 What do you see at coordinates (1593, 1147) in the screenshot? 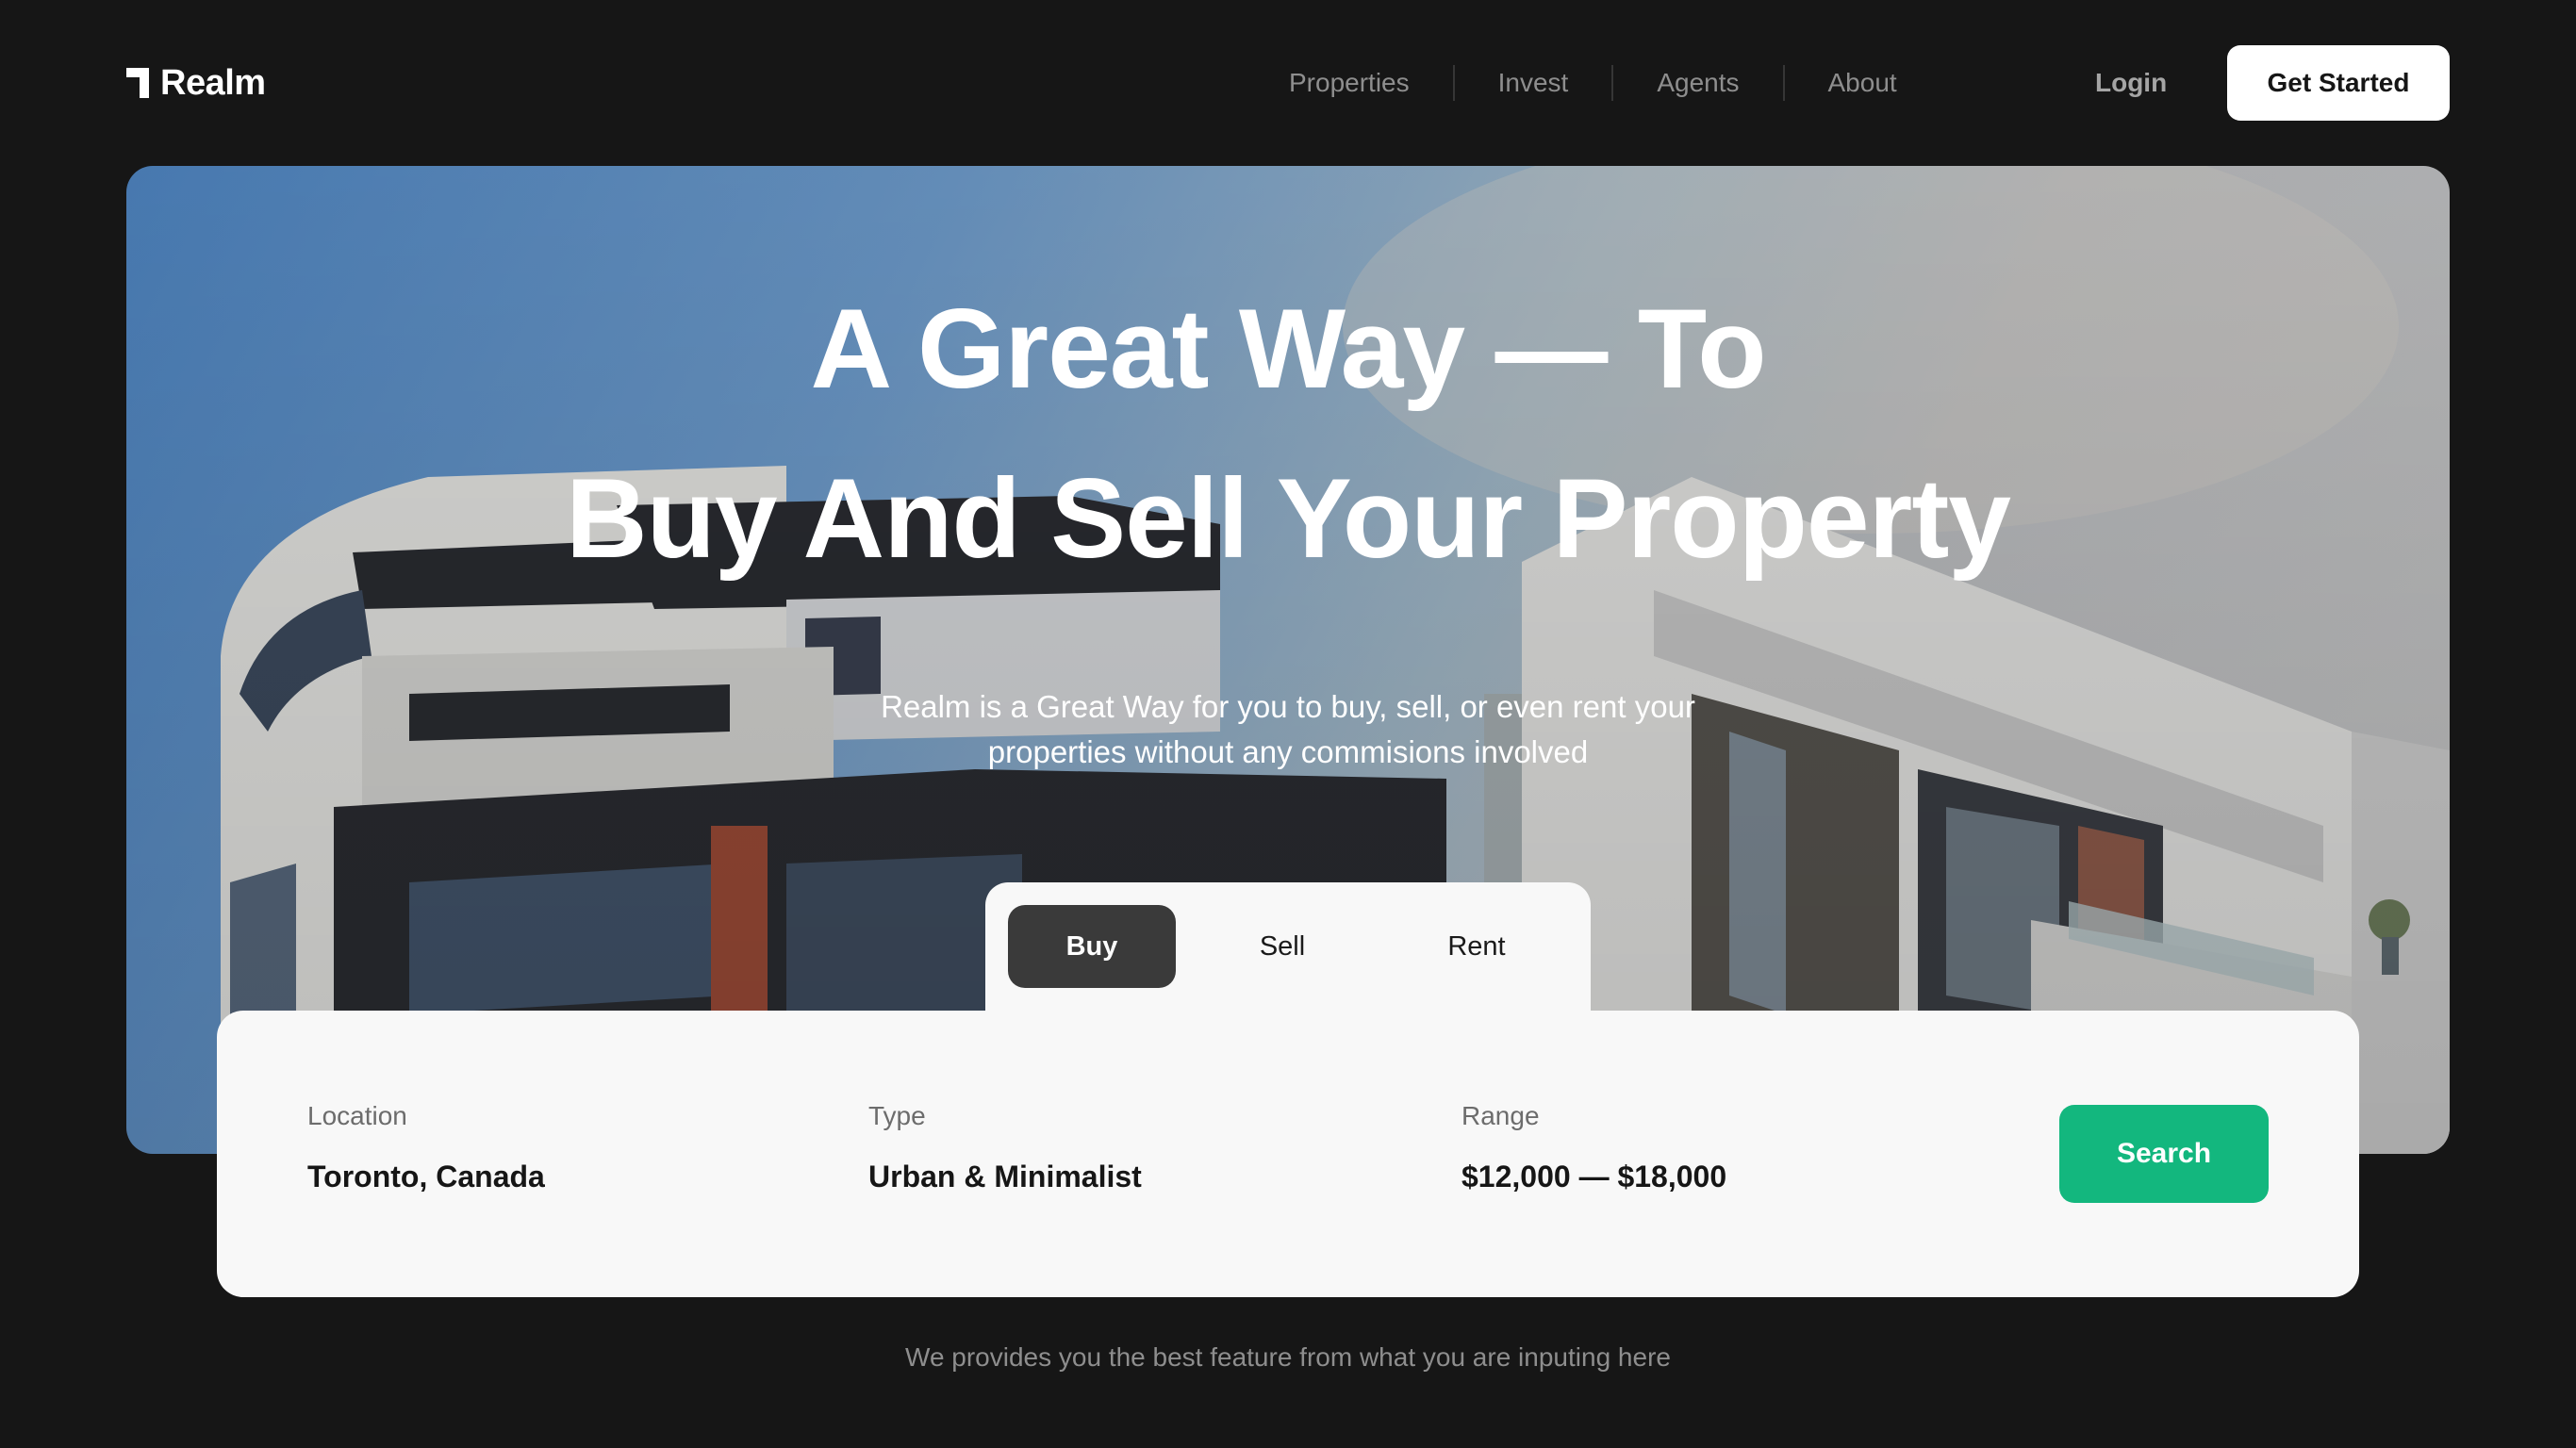
I see `range-field: Range $12,000 — $18,000` at bounding box center [1593, 1147].